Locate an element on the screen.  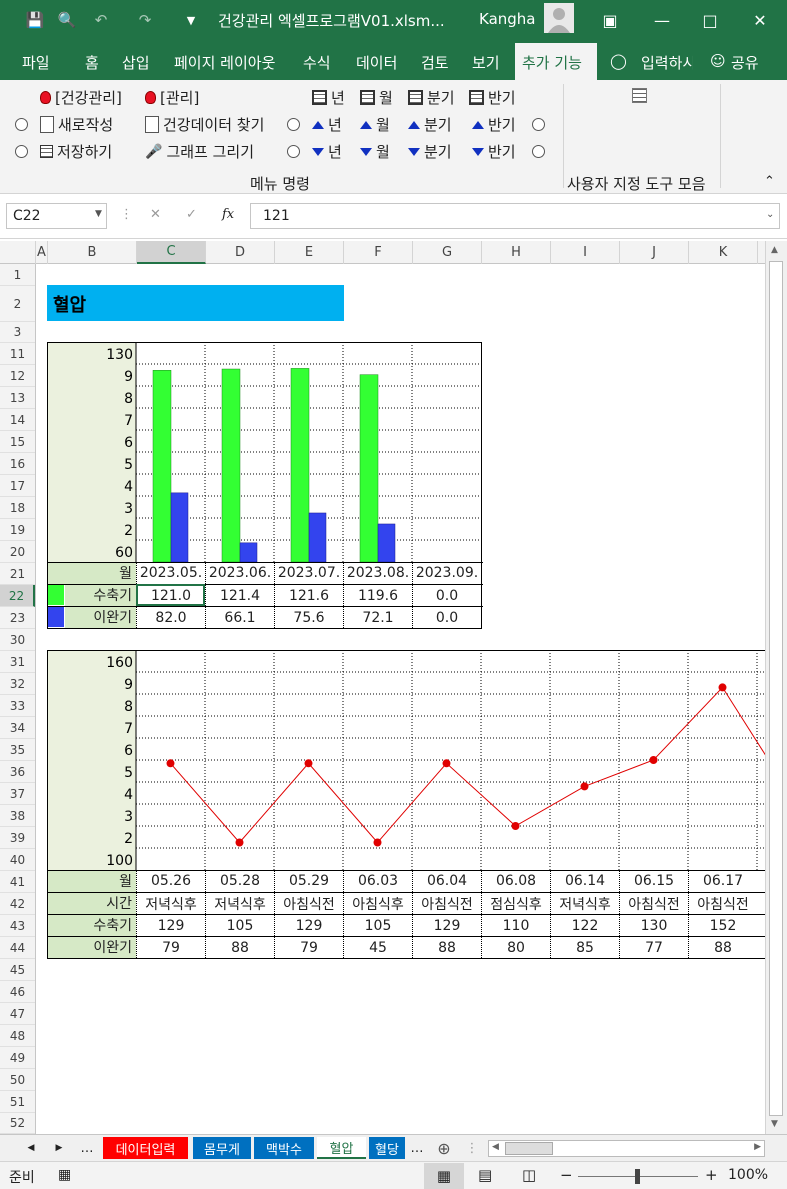
add-sheet-icon: ⊕ is located at coordinates (444, 1148).